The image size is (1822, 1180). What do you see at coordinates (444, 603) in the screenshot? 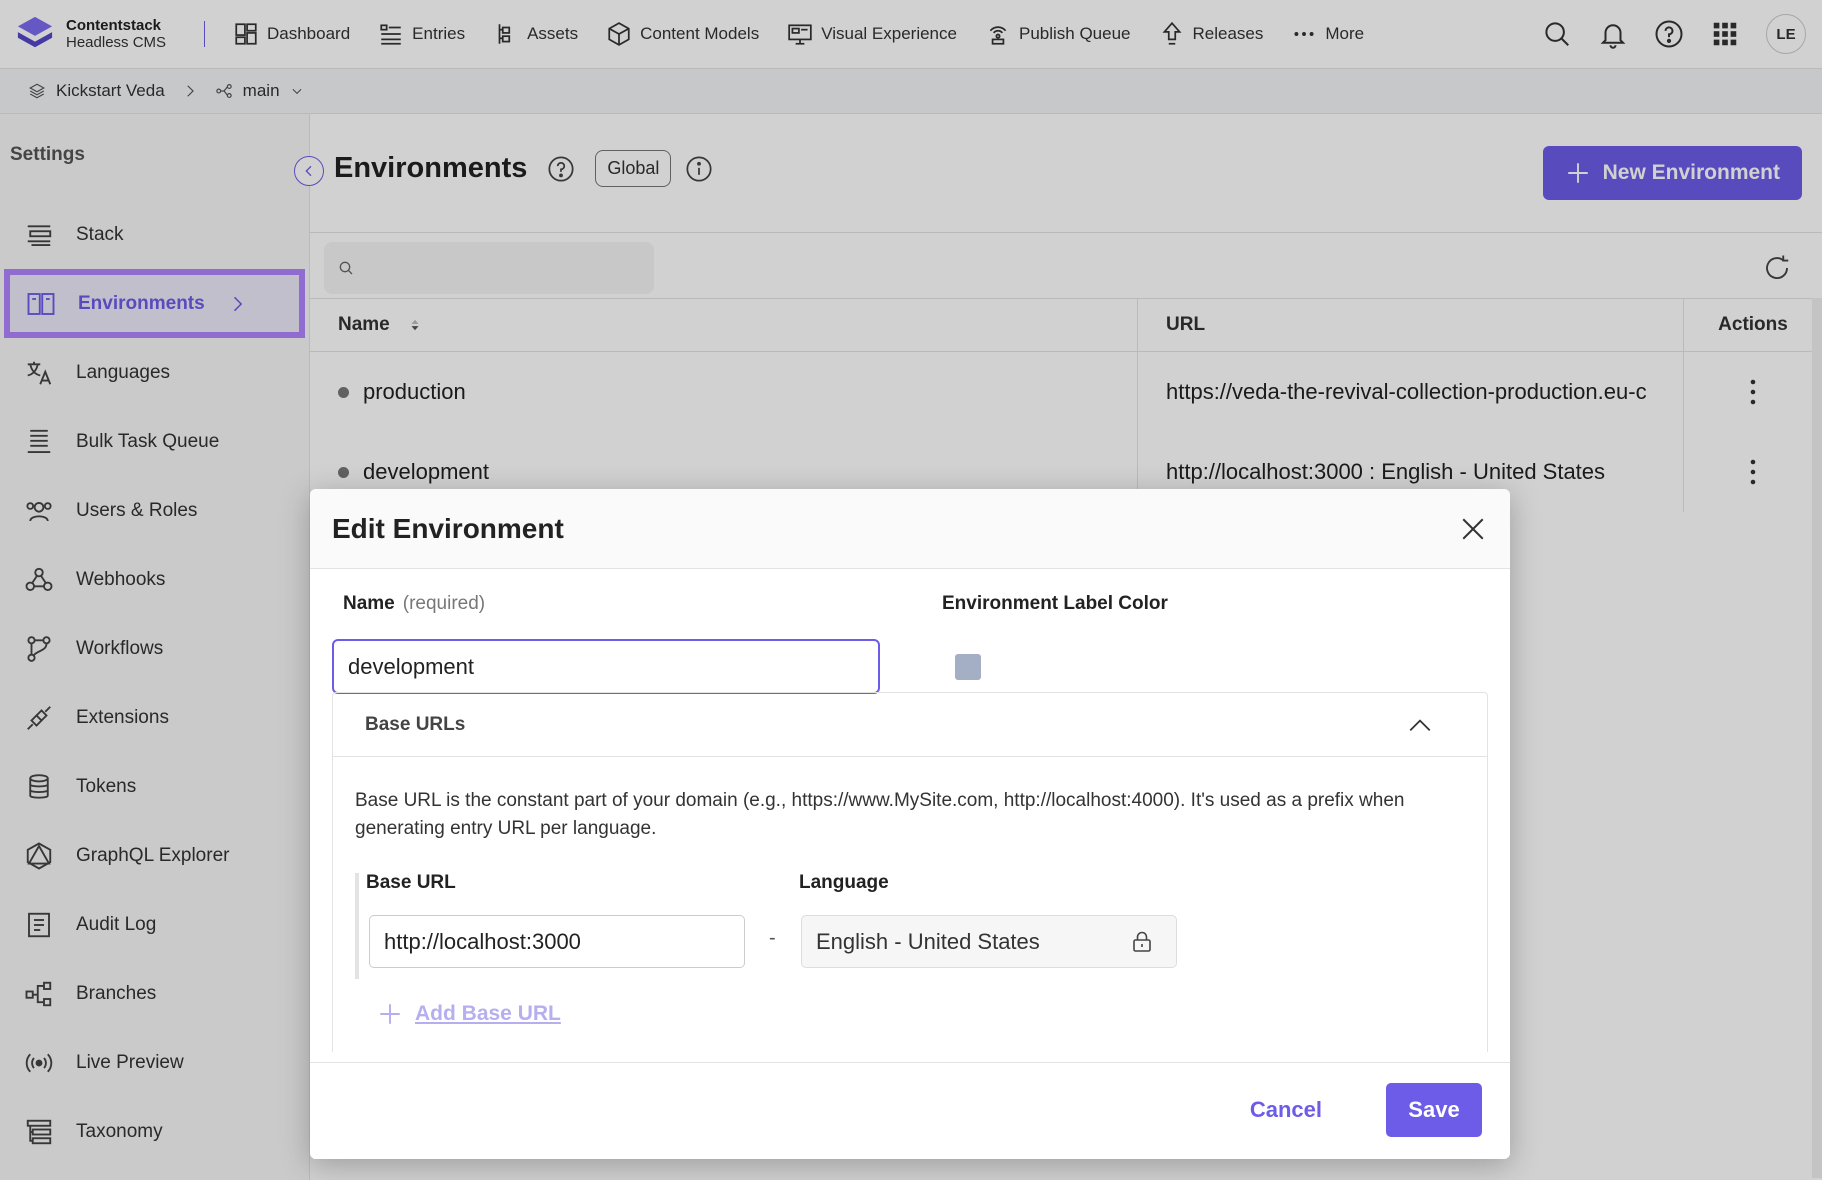
I see `required-hint: (required)` at bounding box center [444, 603].